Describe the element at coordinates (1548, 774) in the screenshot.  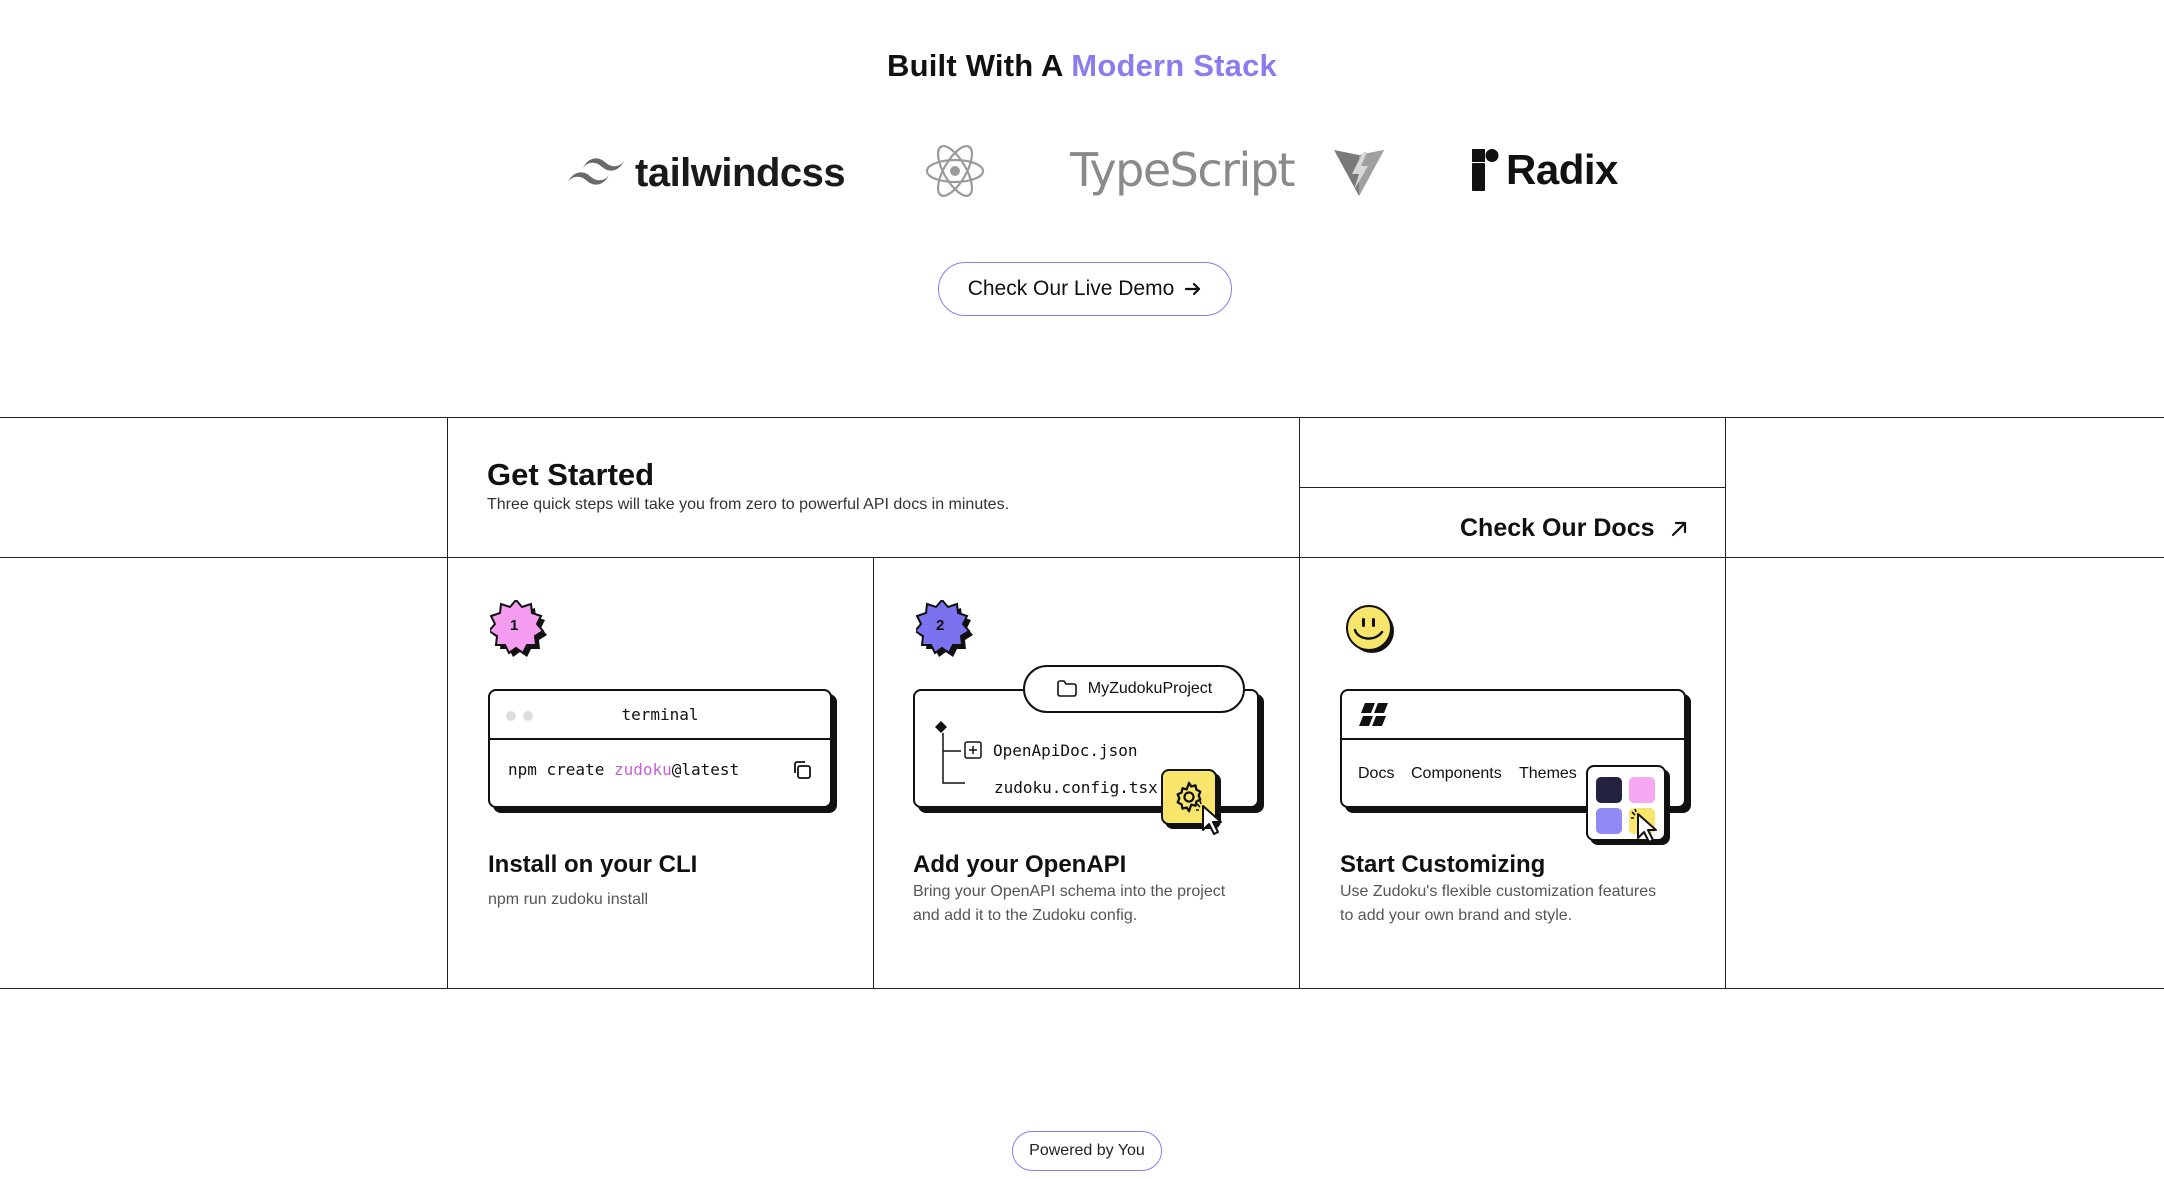
I see `tab-themes: Themes` at that location.